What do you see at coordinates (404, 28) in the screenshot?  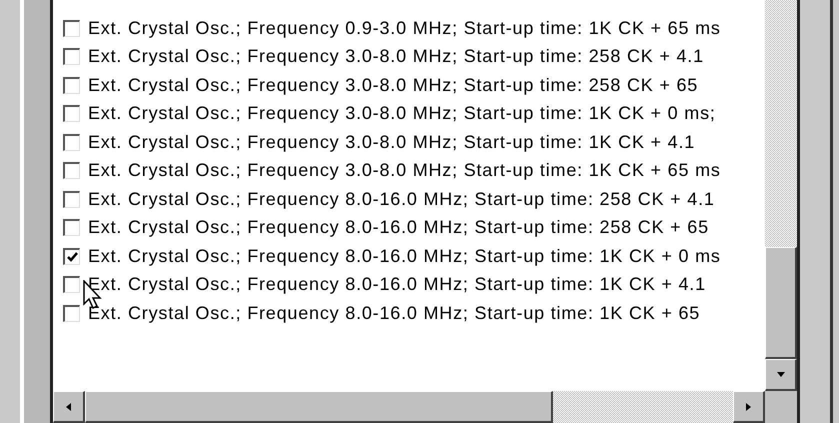 I see `option-label: Ext. Crystal Osc.; Frequency 0.9-3.0 MHz; Start-up time: 1K CK + 65 ms` at bounding box center [404, 28].